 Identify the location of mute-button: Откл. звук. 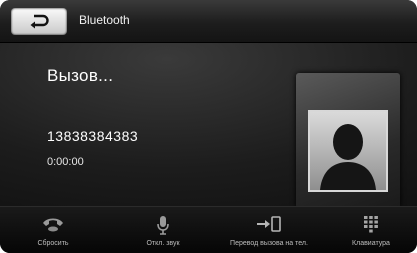
(163, 230).